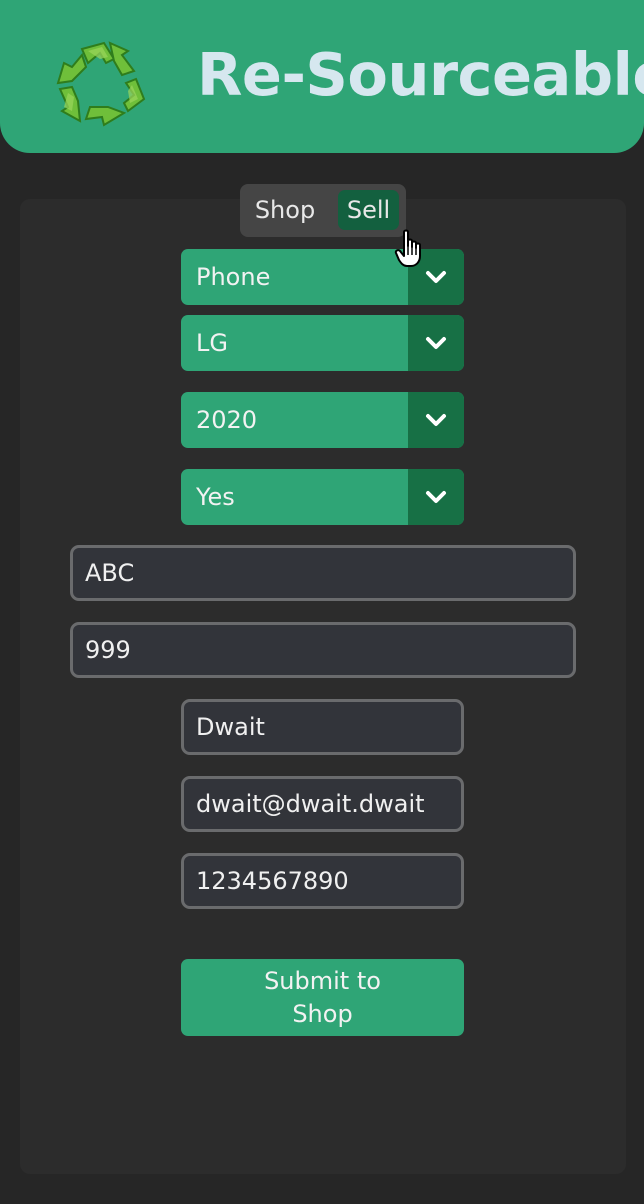 The image size is (644, 1204). What do you see at coordinates (411, 249) in the screenshot?
I see `hand-pointer-icon` at bounding box center [411, 249].